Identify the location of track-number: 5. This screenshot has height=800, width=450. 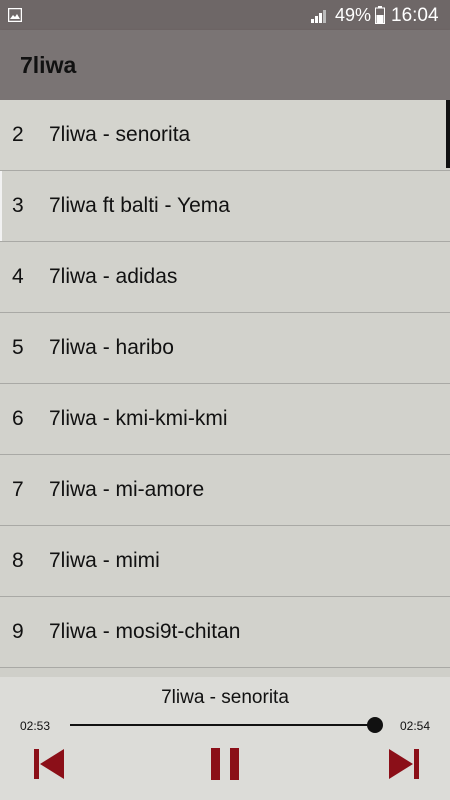
(18, 347).